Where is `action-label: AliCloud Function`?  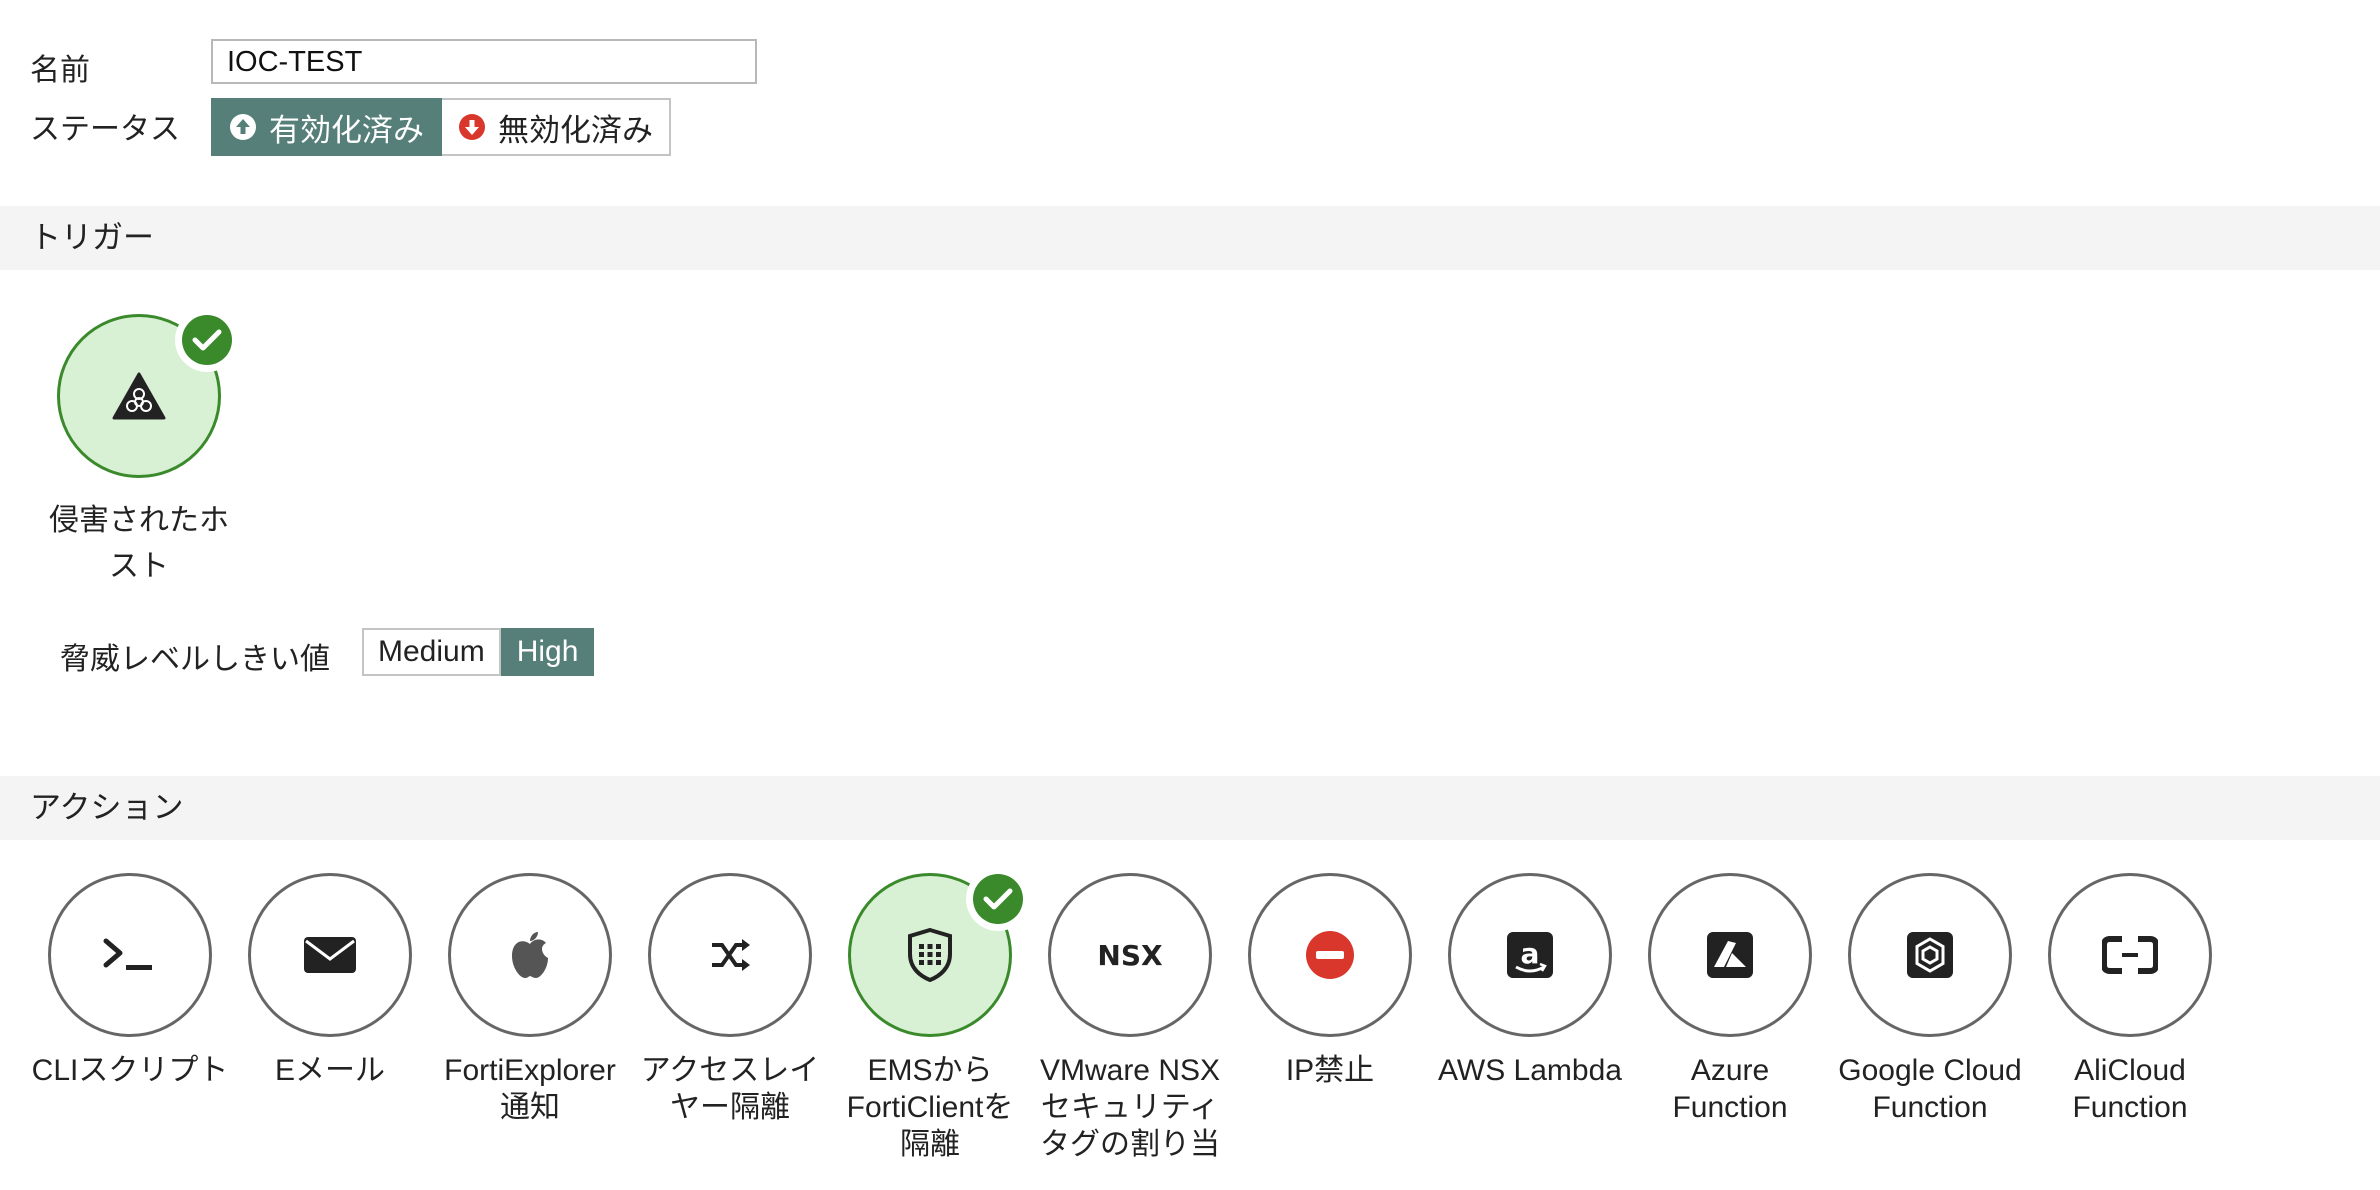 action-label: AliCloud Function is located at coordinates (2130, 1089).